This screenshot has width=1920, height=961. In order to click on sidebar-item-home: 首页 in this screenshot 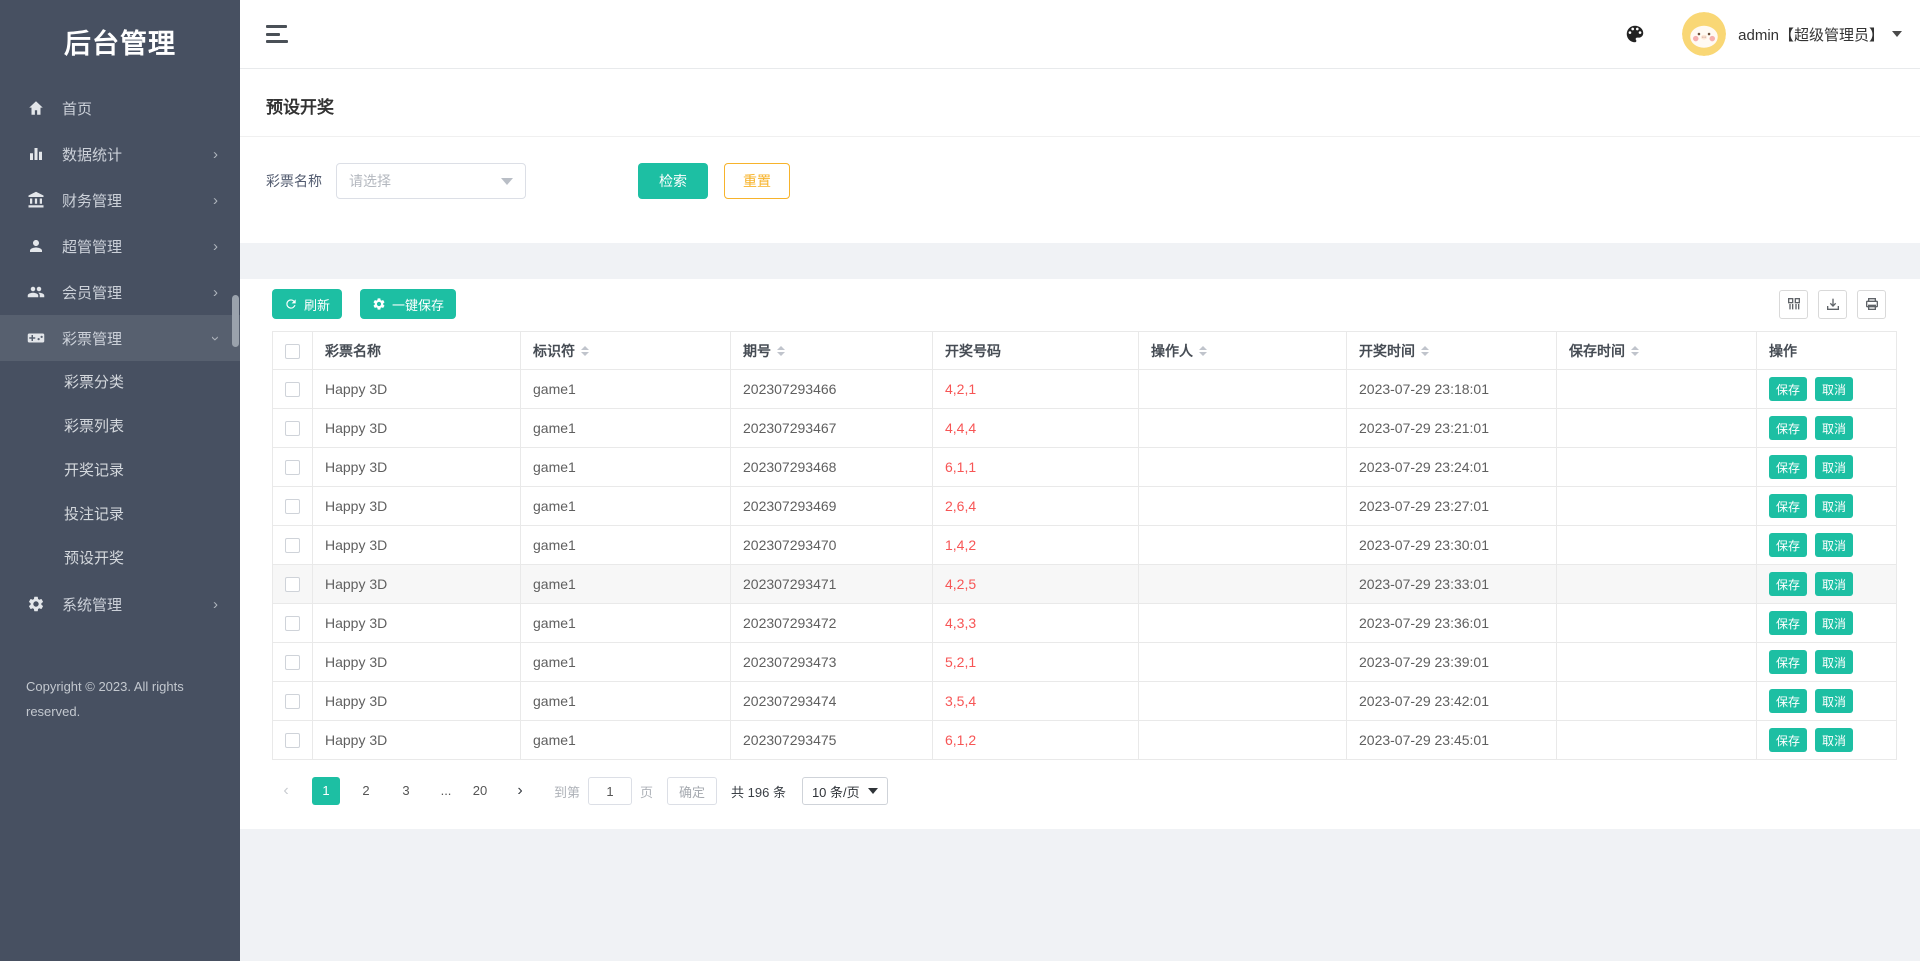, I will do `click(120, 108)`.